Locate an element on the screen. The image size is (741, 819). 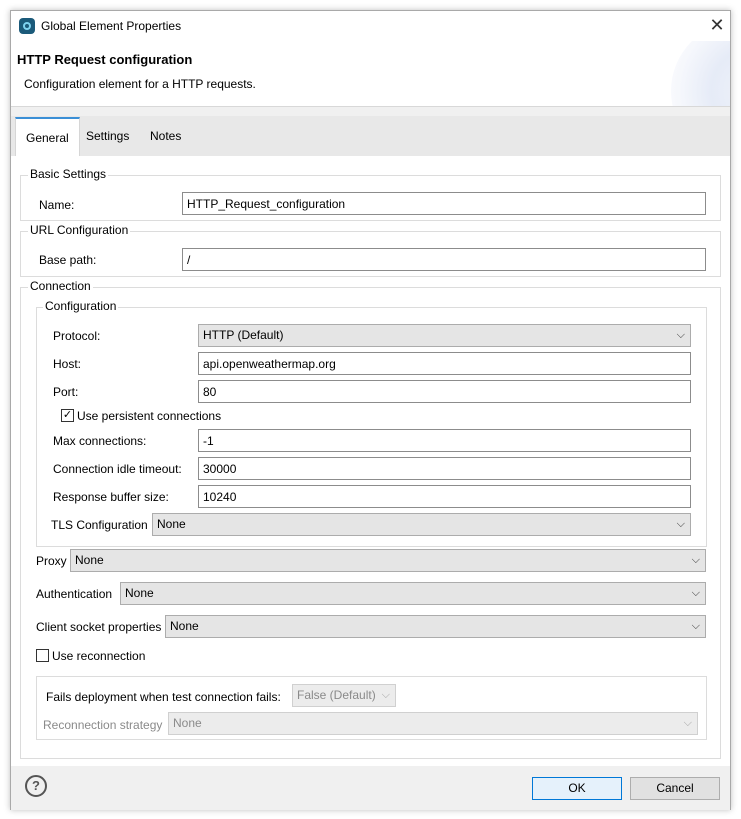
protocol-select: HTTP (Default) ⌵ is located at coordinates (444, 335).